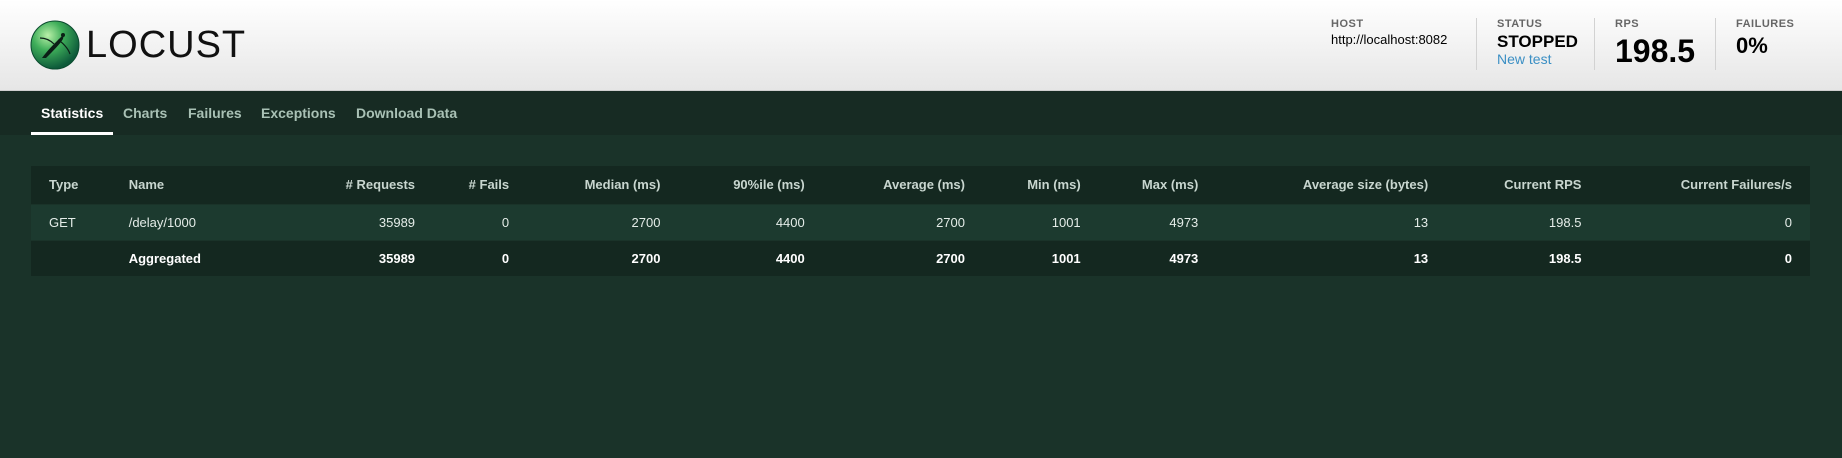 This screenshot has width=1842, height=458. Describe the element at coordinates (351, 185) in the screenshot. I see `column-header-requests: # Requests` at that location.